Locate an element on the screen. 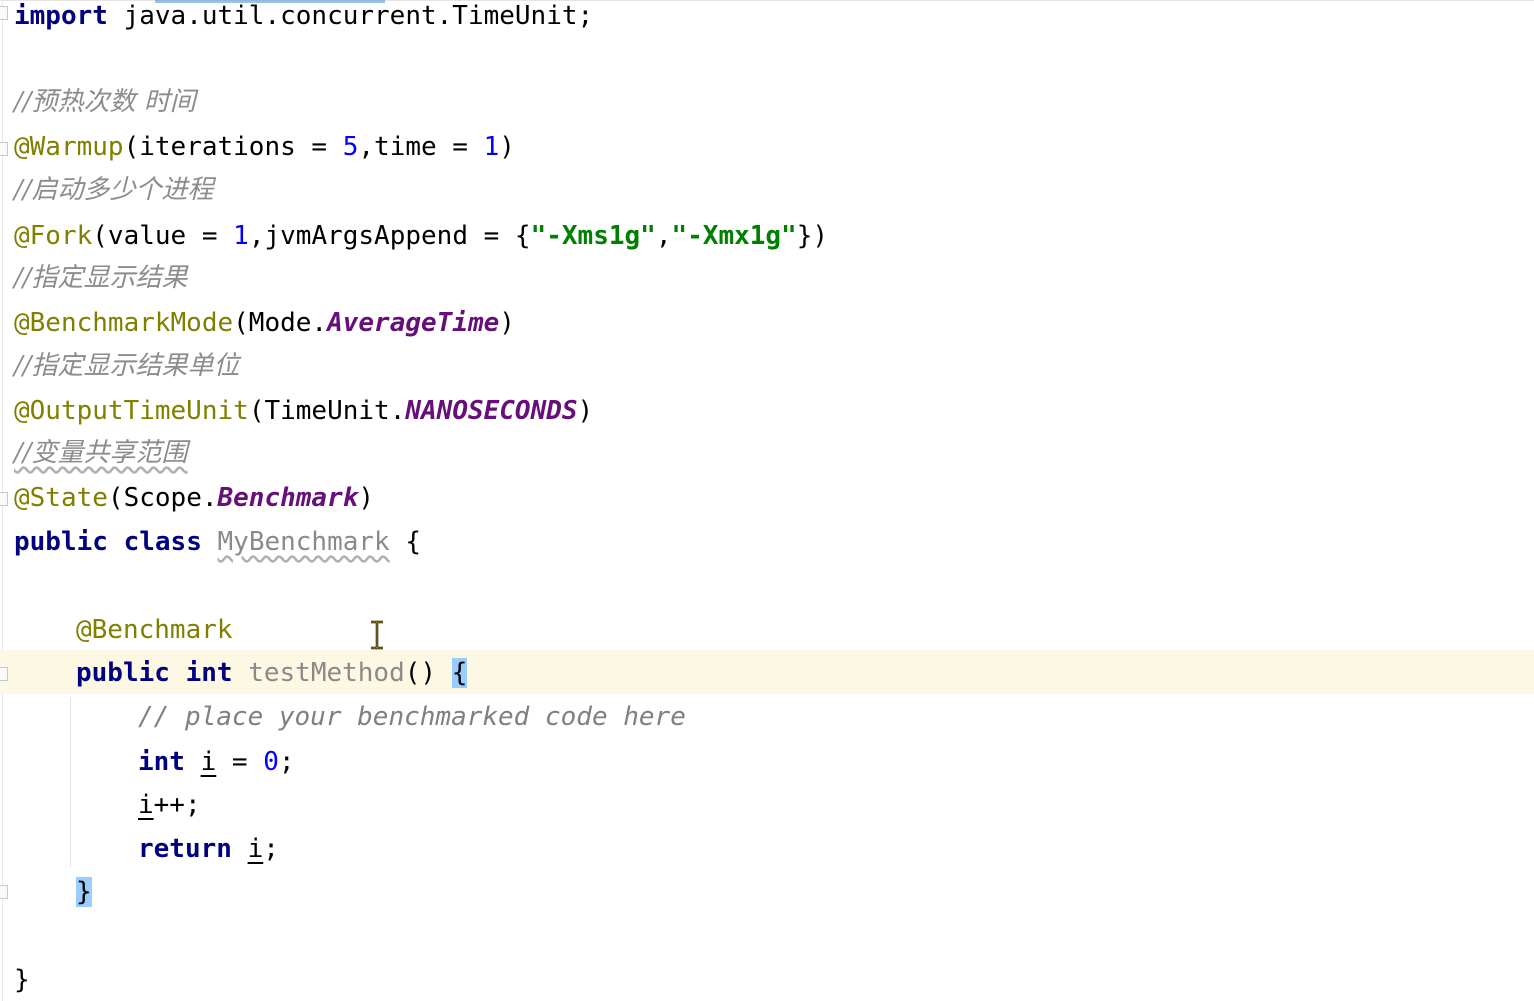 Image resolution: width=1534 pixels, height=1001 pixels. code-text: , is located at coordinates (663, 236).